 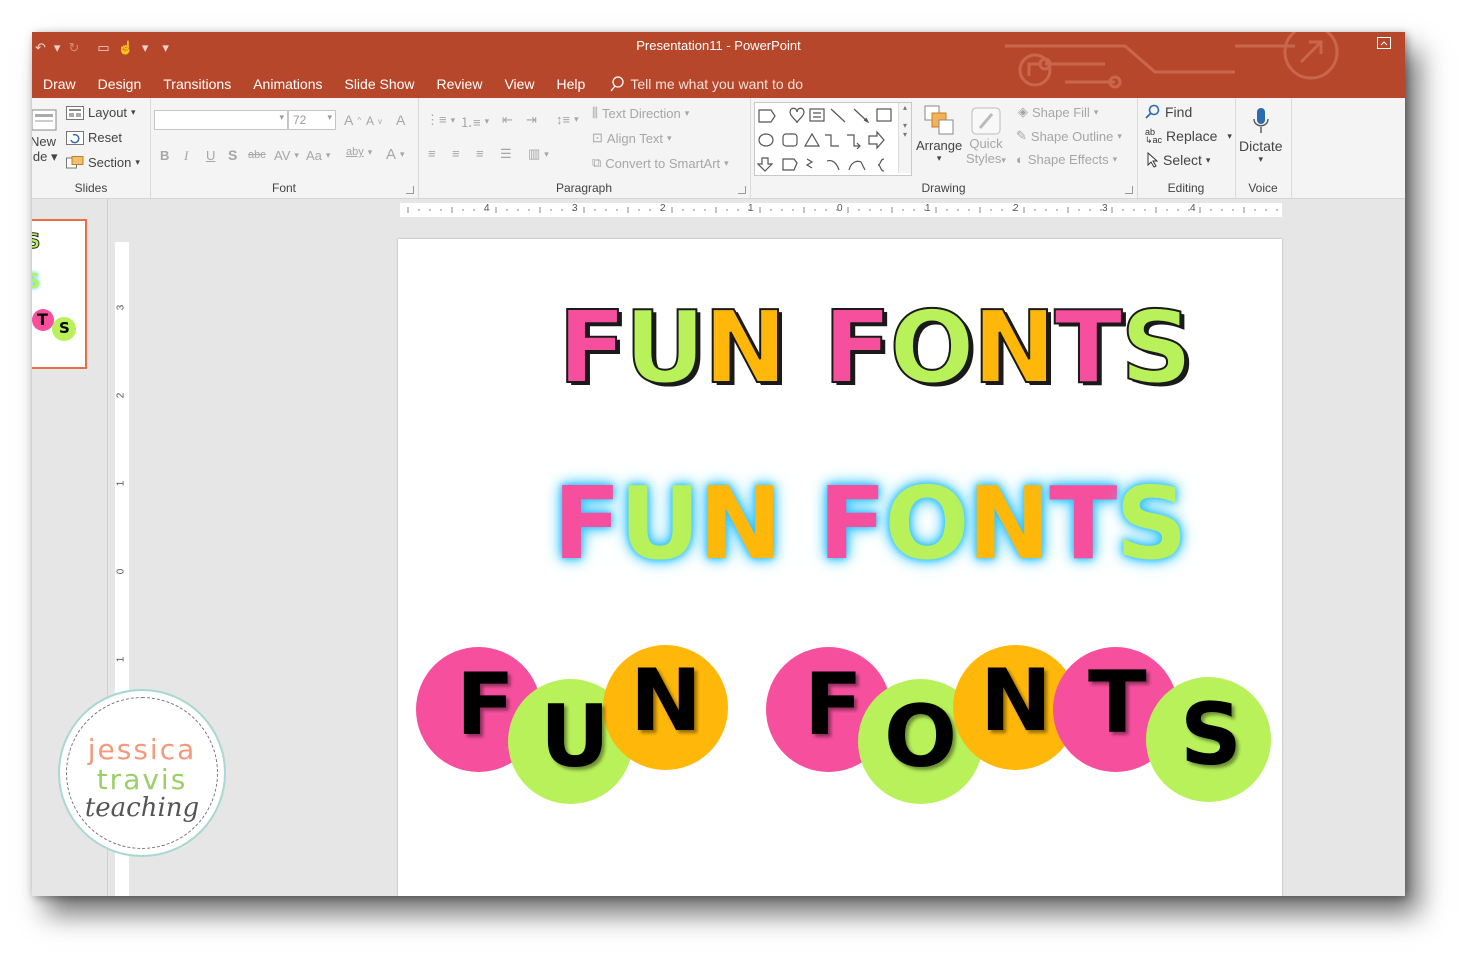 I want to click on shape-fill-button: ◈ Shape Fill ▾, so click(x=1058, y=112).